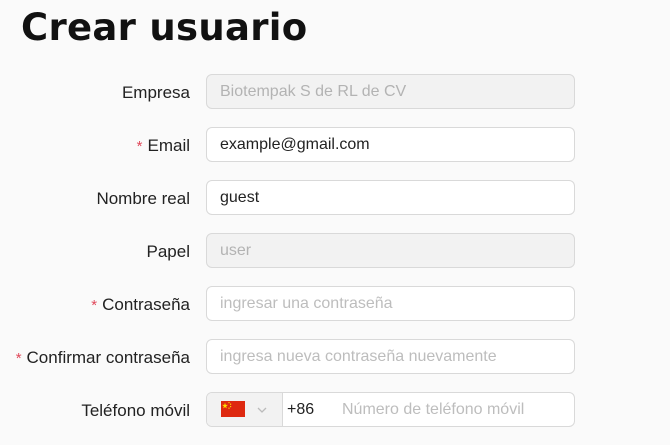  Describe the element at coordinates (233, 409) in the screenshot. I see `china-flag-icon` at that location.